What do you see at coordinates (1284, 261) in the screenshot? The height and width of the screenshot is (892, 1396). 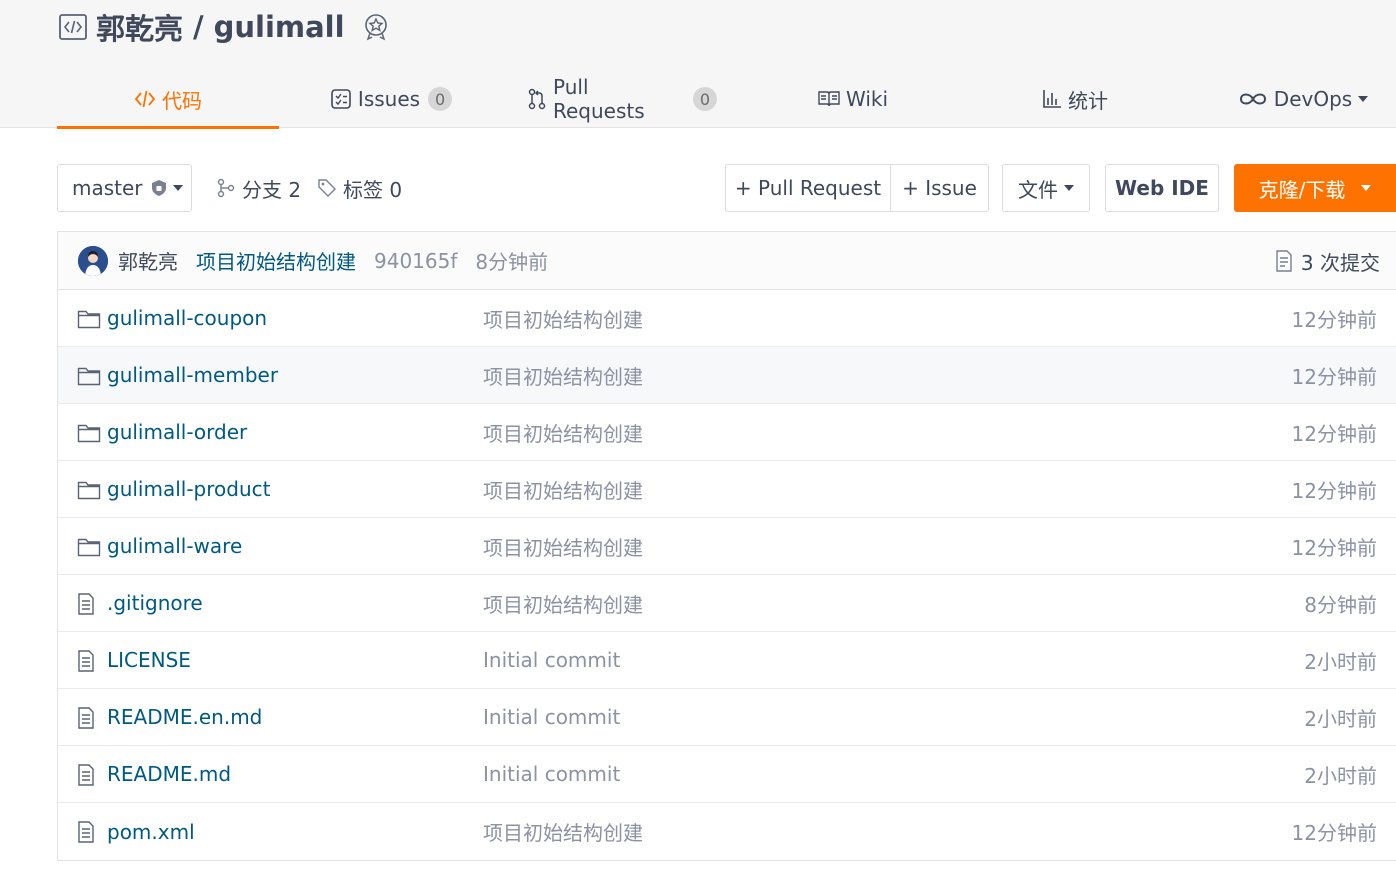 I see `commits-icon` at bounding box center [1284, 261].